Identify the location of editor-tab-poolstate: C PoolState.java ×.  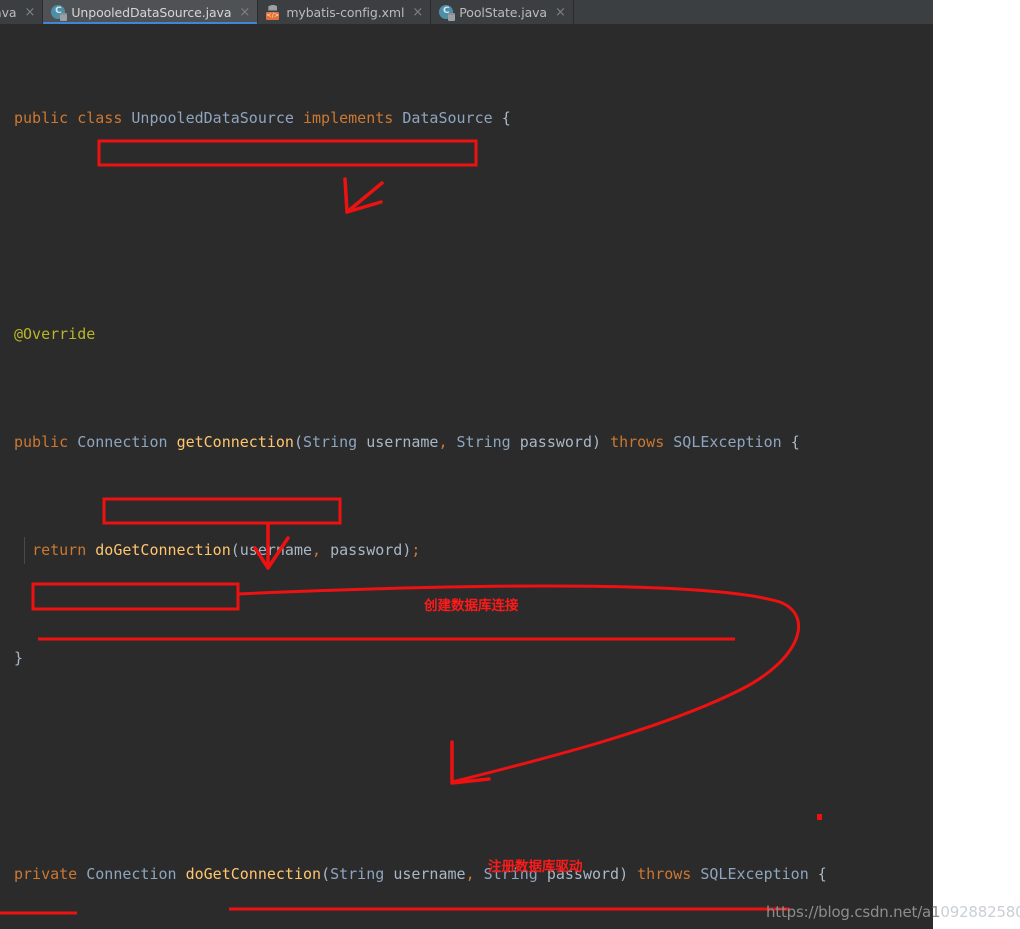
(502, 12).